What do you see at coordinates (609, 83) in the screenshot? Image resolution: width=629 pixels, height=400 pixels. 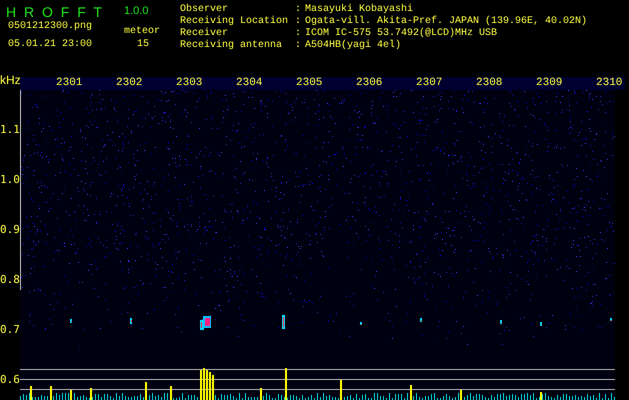 I see `time-label: 2310` at bounding box center [609, 83].